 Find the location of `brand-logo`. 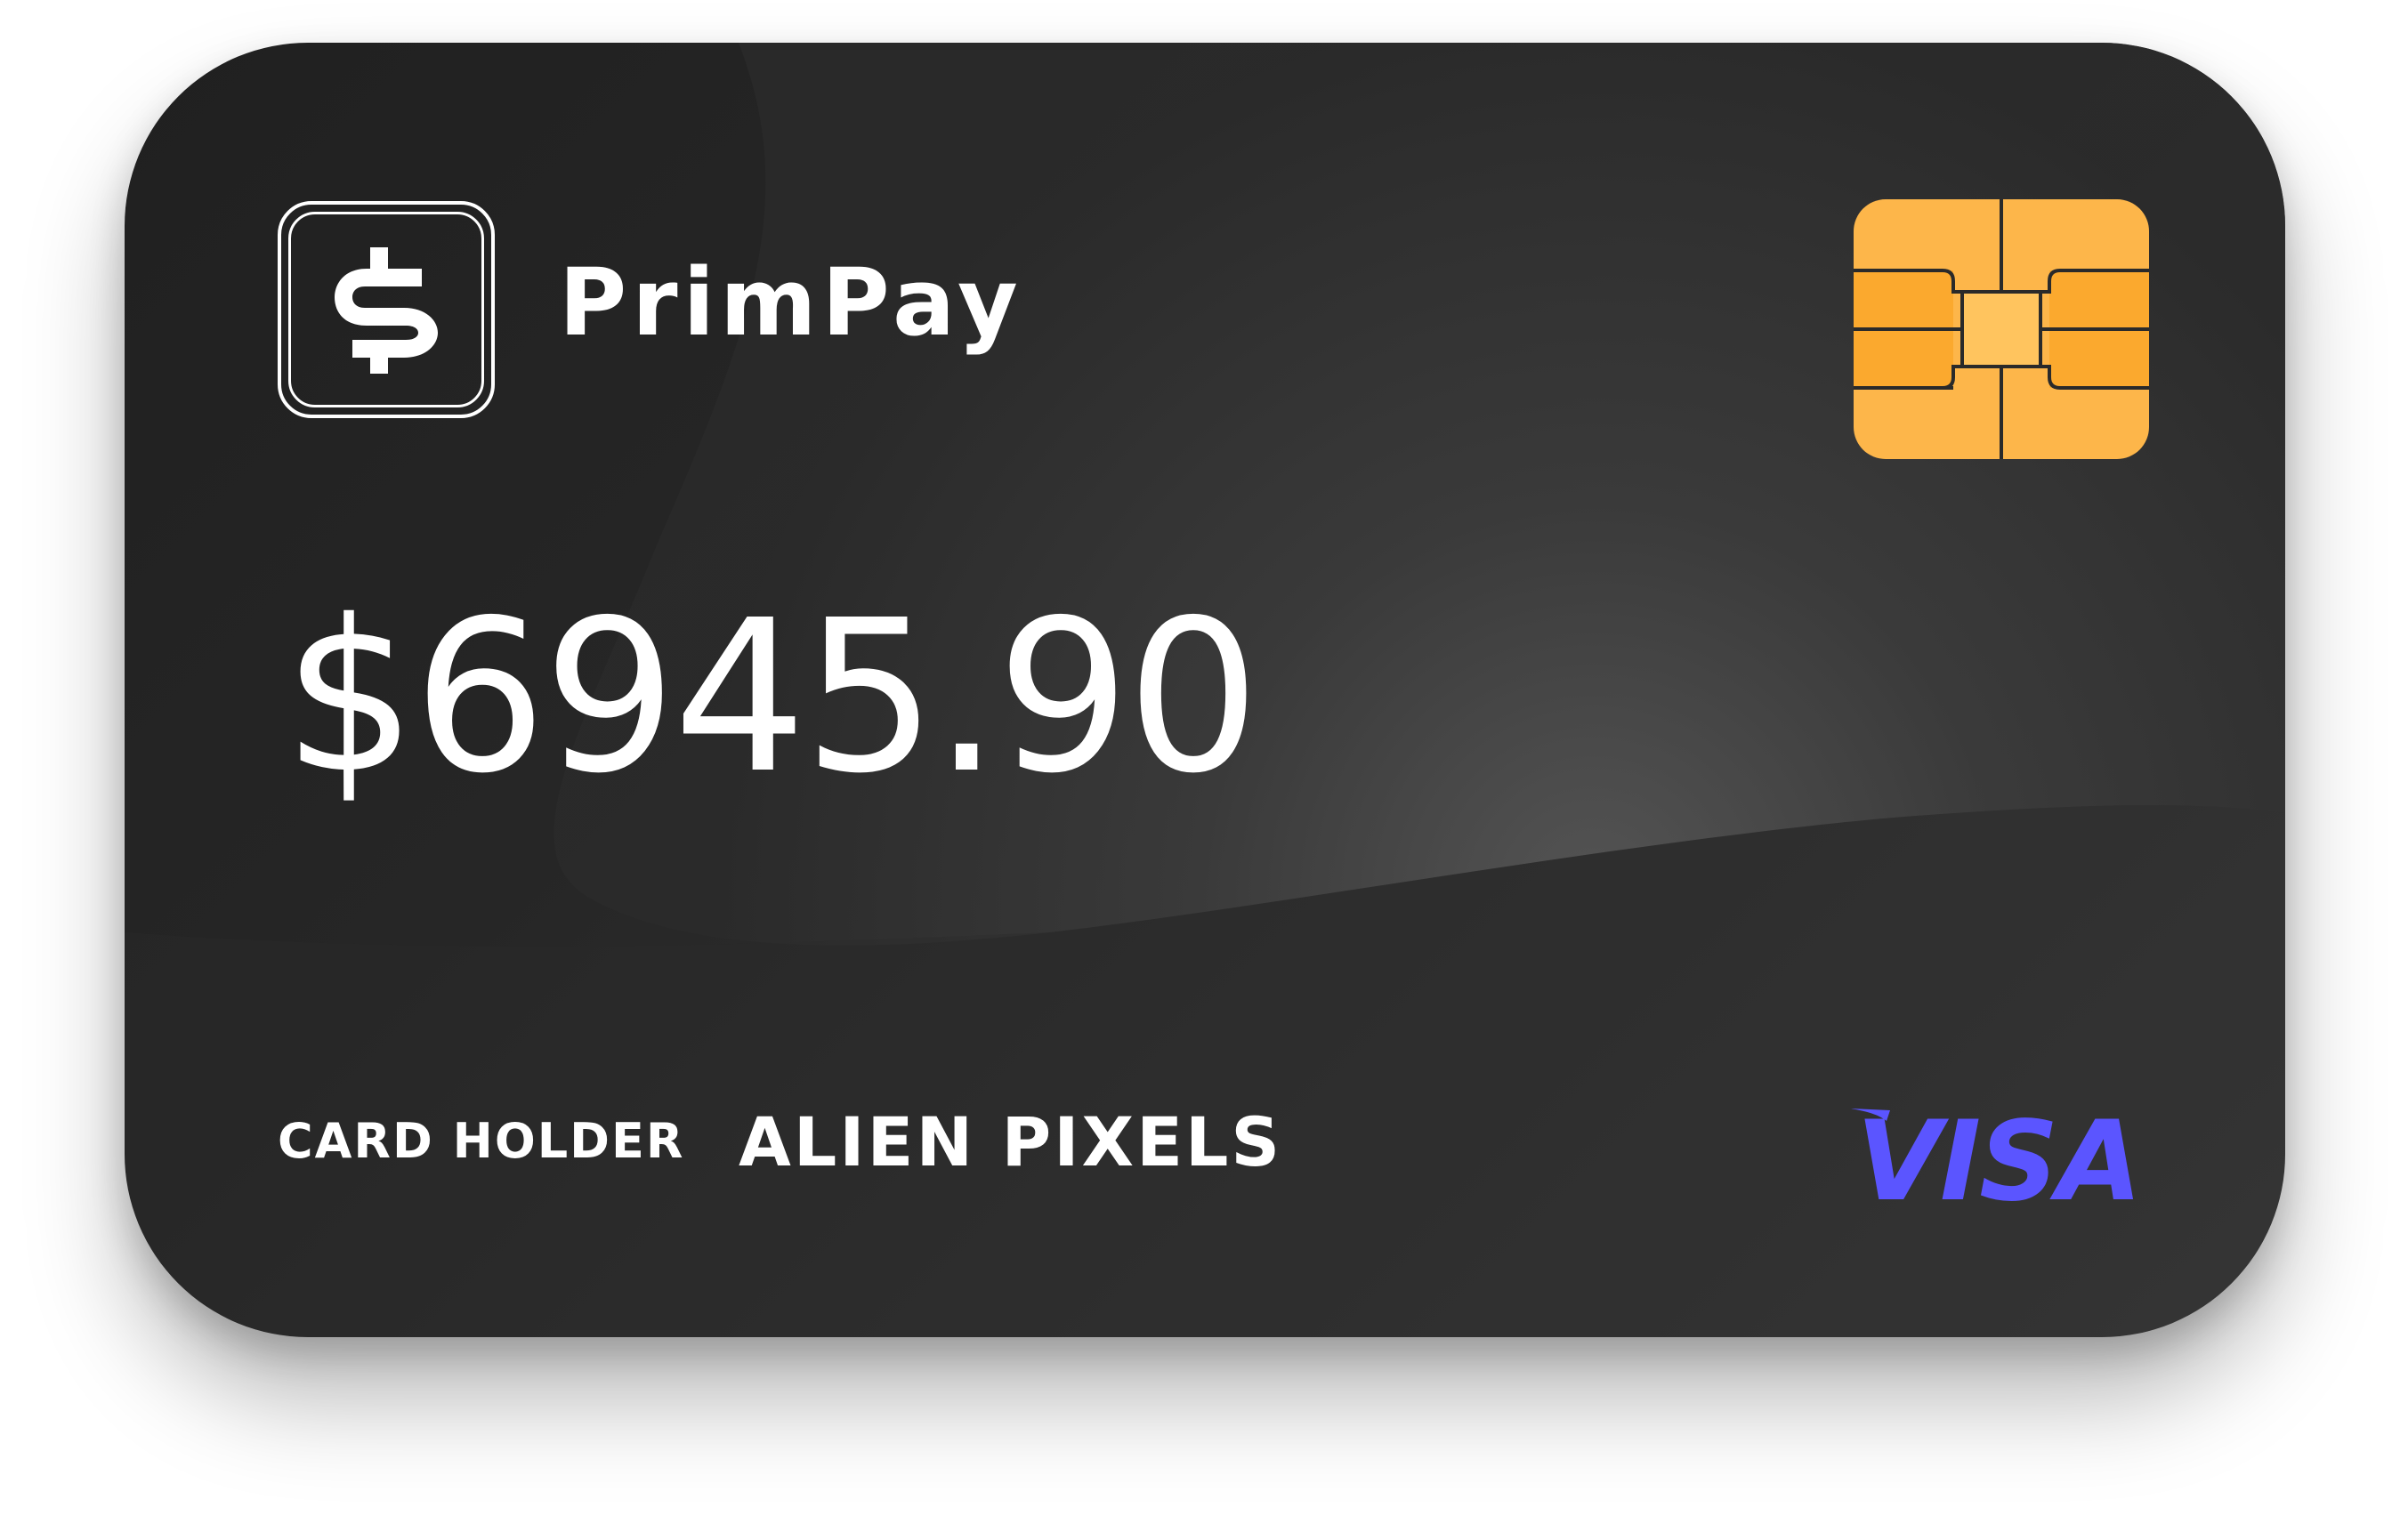

brand-logo is located at coordinates (386, 309).